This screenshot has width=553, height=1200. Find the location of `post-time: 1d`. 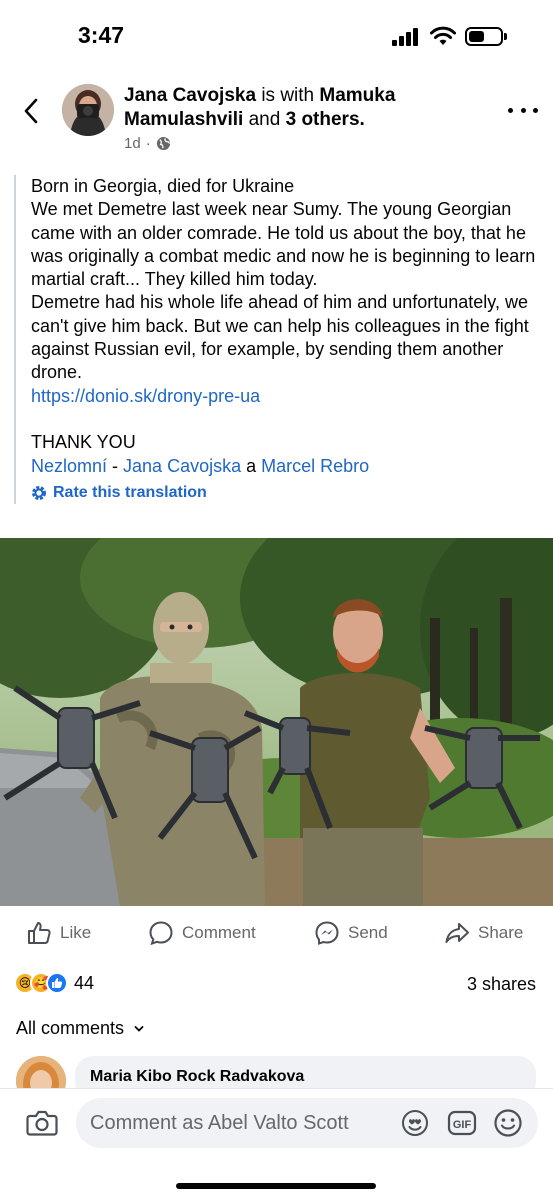

post-time: 1d is located at coordinates (132, 143).